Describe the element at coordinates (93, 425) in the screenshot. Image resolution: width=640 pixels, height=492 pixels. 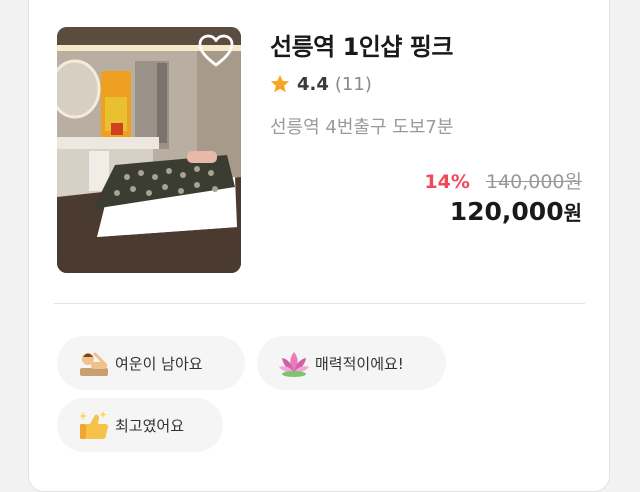
I see `thumbs-up-sparkle-icon` at that location.